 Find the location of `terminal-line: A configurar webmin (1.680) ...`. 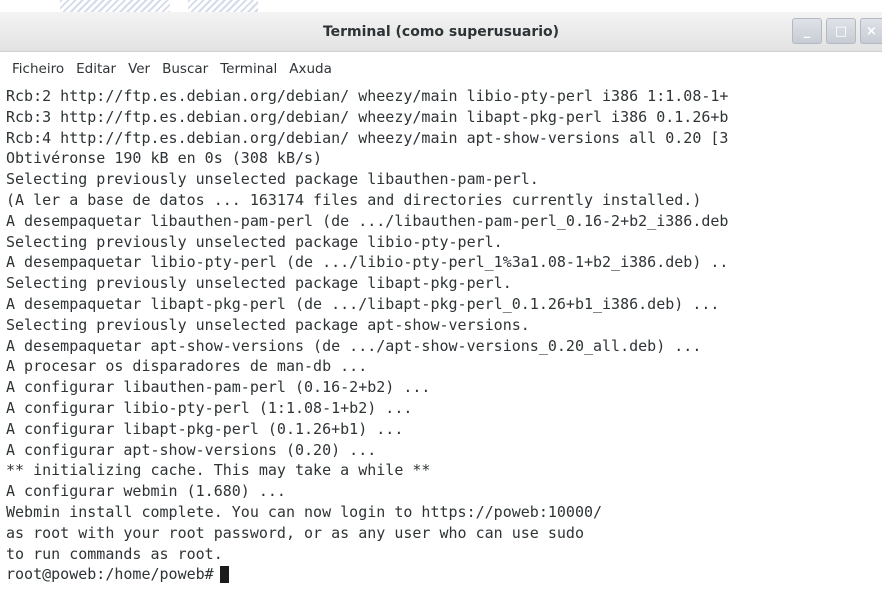

terminal-line: A configurar webmin (1.680) ... is located at coordinates (146, 491).